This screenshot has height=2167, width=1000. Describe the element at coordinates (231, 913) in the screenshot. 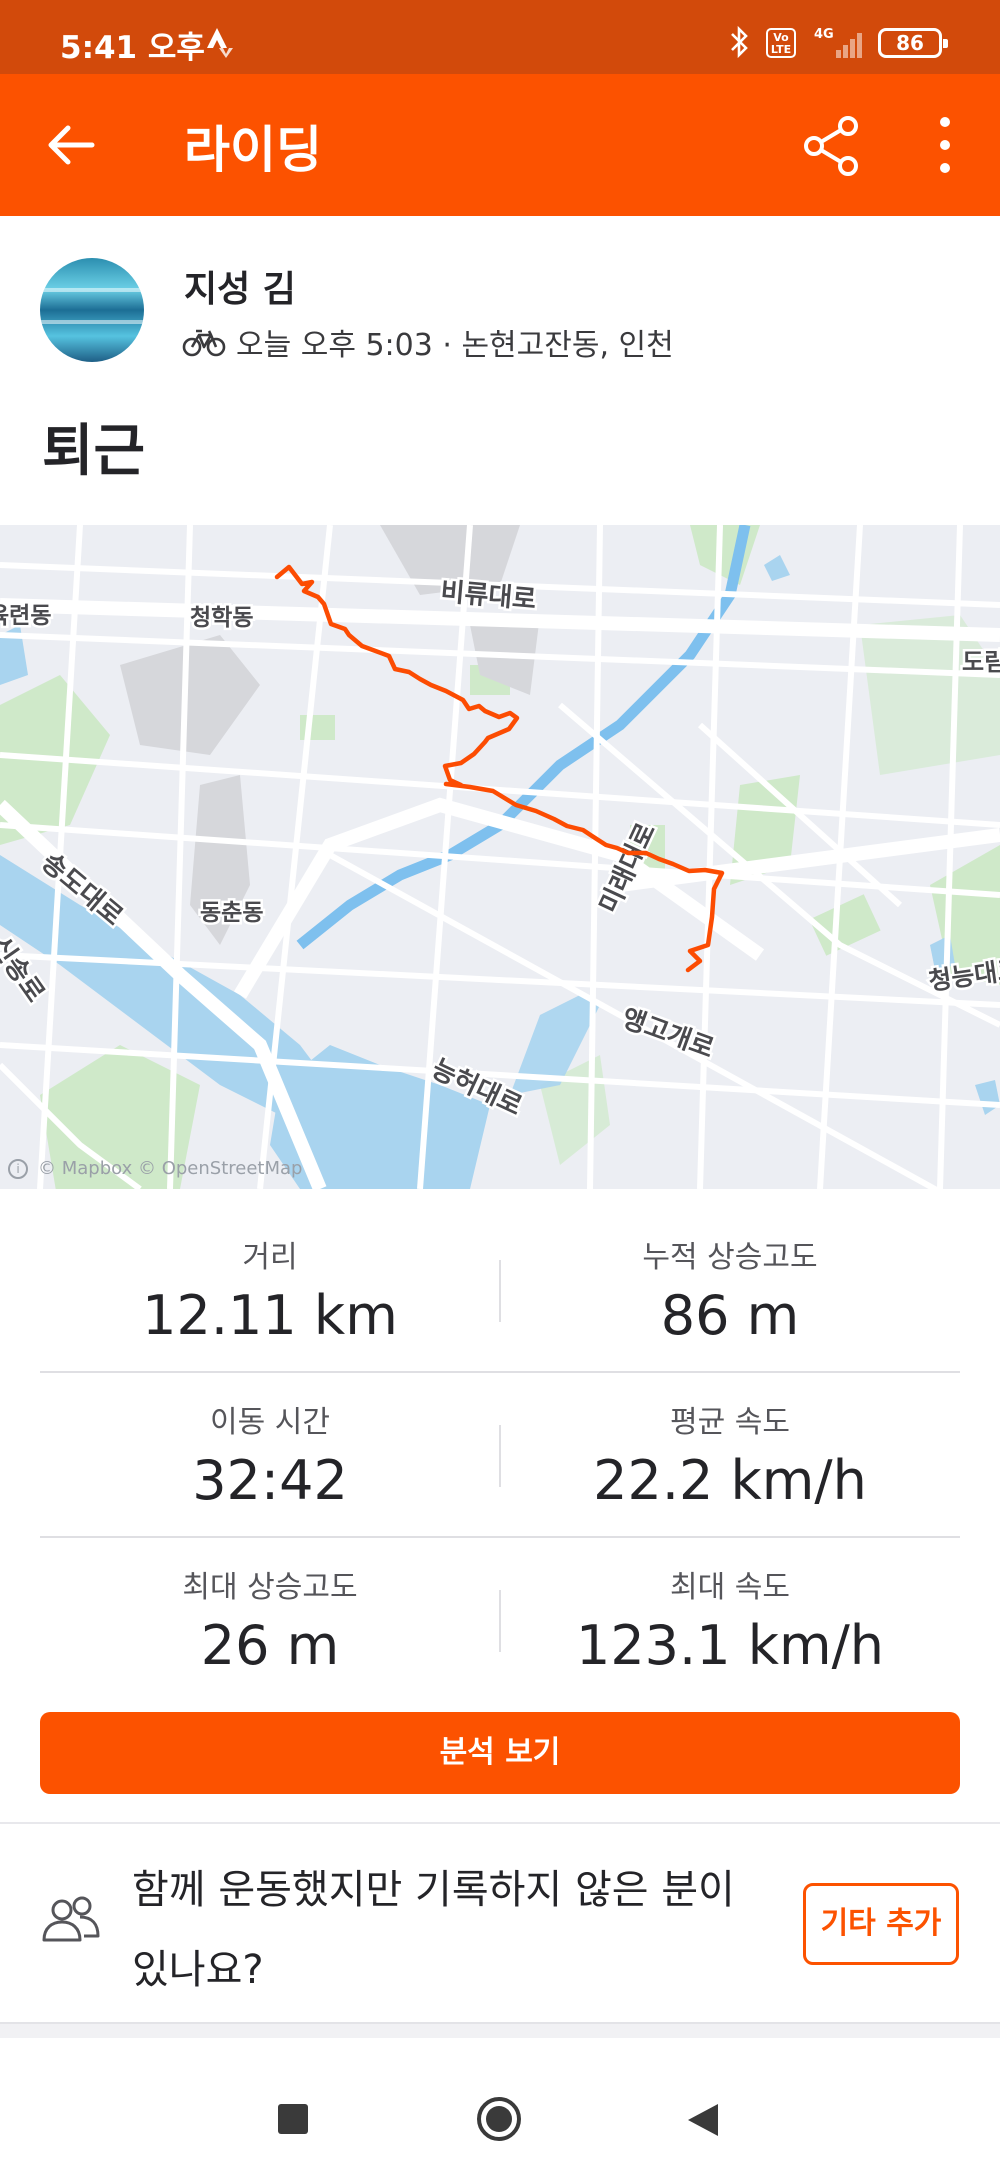

I see `map-label-dongchun: 동춘동` at that location.